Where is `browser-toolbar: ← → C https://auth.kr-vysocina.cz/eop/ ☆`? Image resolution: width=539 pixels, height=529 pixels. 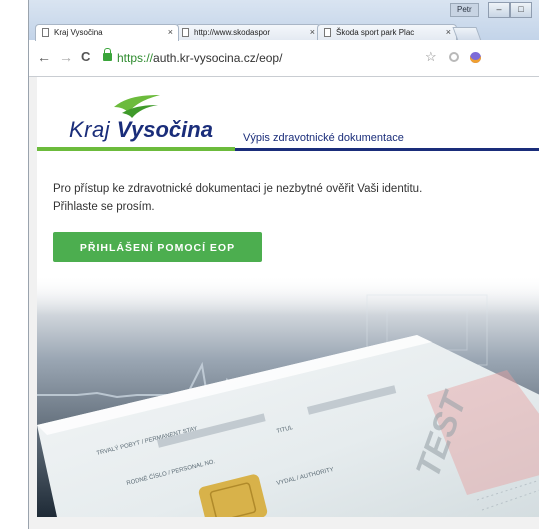
browser-toolbar: ← → C https://auth.kr-vysocina.cz/eop/ ☆ is located at coordinates (284, 58).